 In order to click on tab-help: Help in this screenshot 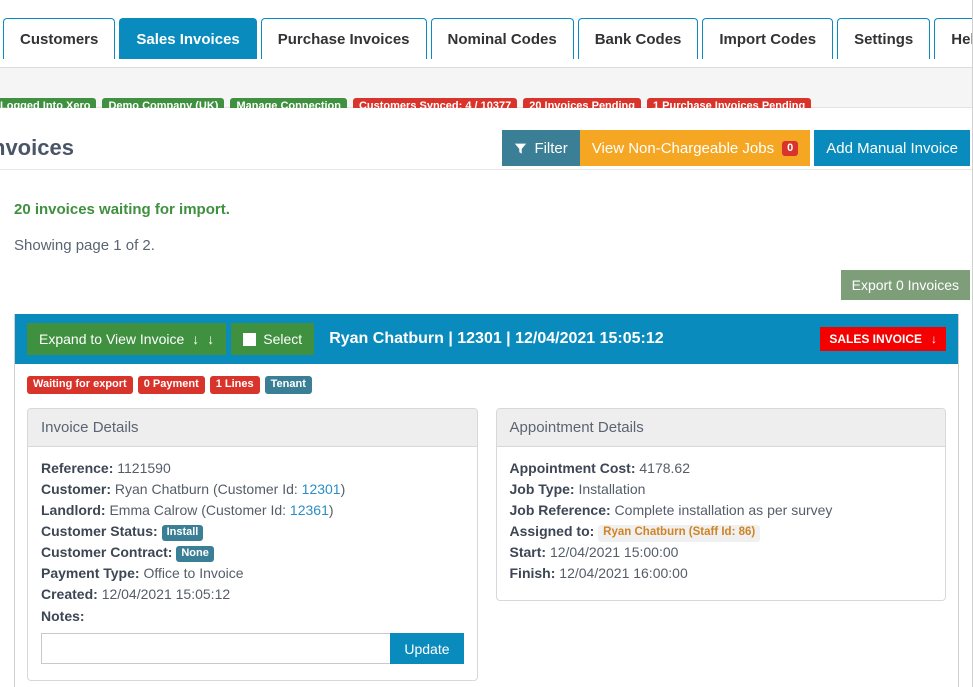, I will do `click(953, 38)`.